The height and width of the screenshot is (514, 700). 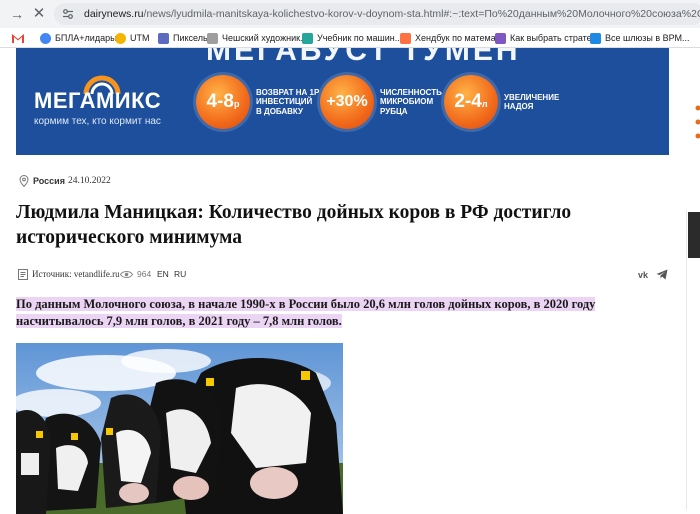 What do you see at coordinates (180, 274) in the screenshot?
I see `lang-ru-link: RU` at bounding box center [180, 274].